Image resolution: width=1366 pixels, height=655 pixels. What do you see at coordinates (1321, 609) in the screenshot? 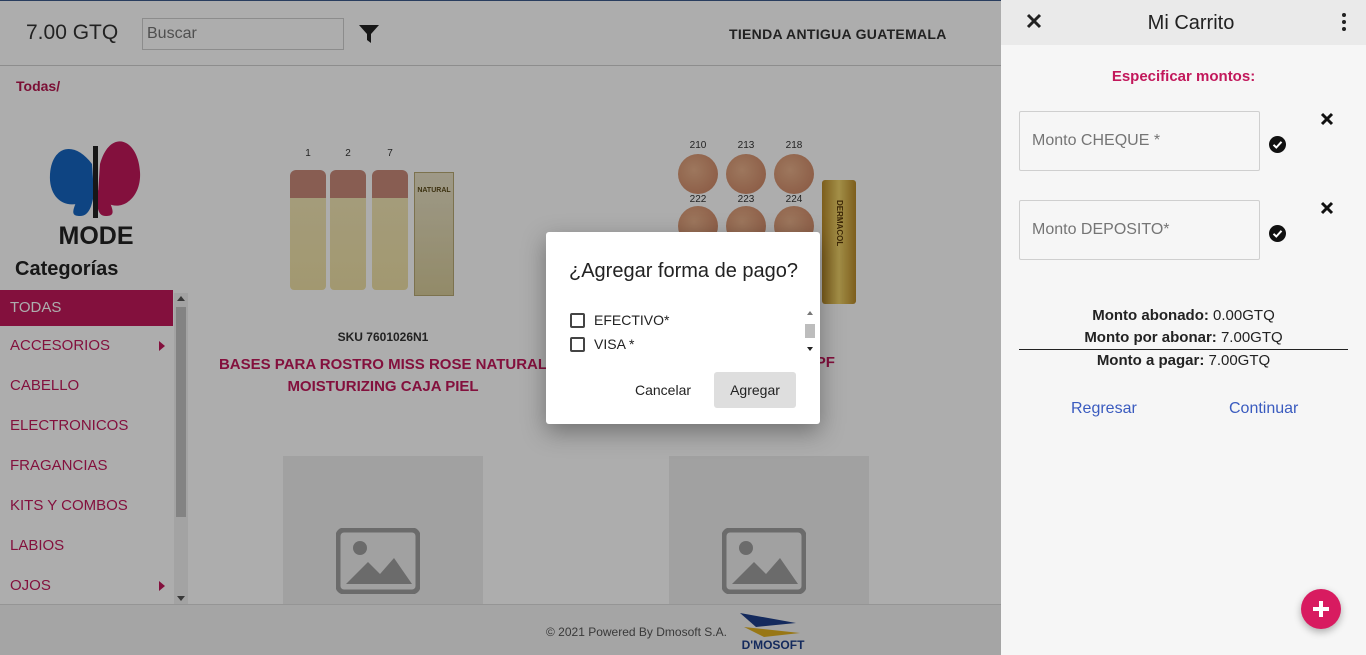
I see `add-icon` at bounding box center [1321, 609].